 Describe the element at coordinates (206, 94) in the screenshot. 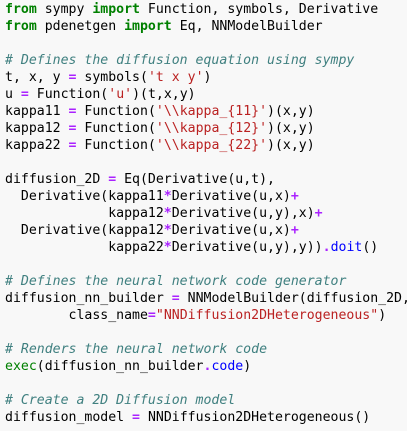

I see `code-line: u = Function('u')(t,x,y)` at that location.